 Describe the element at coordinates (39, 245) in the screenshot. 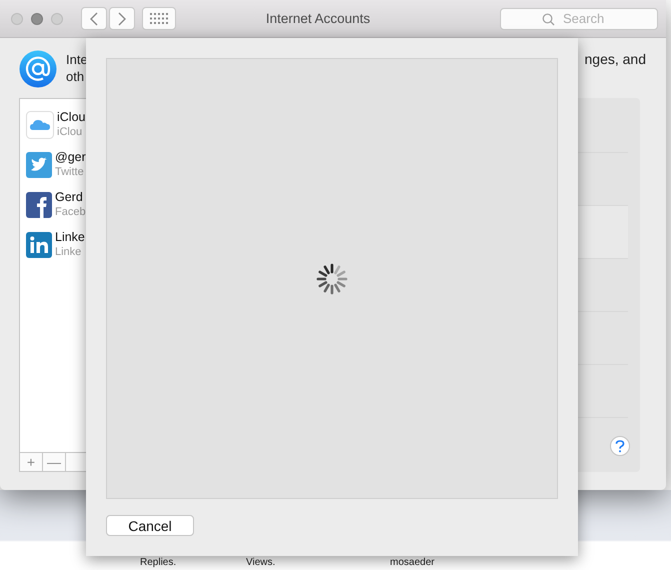

I see `in-letters-icon` at that location.